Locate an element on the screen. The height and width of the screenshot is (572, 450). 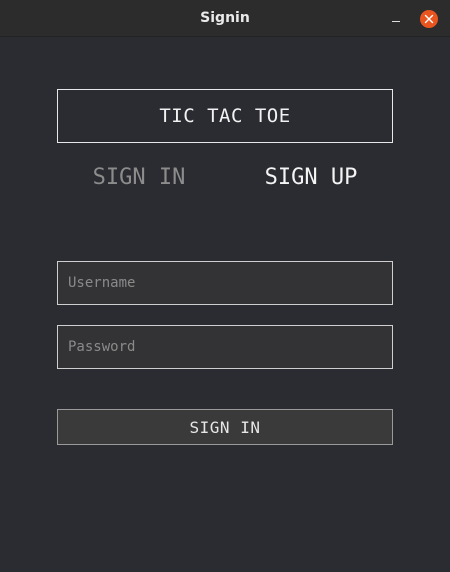
close-button is located at coordinates (429, 19).